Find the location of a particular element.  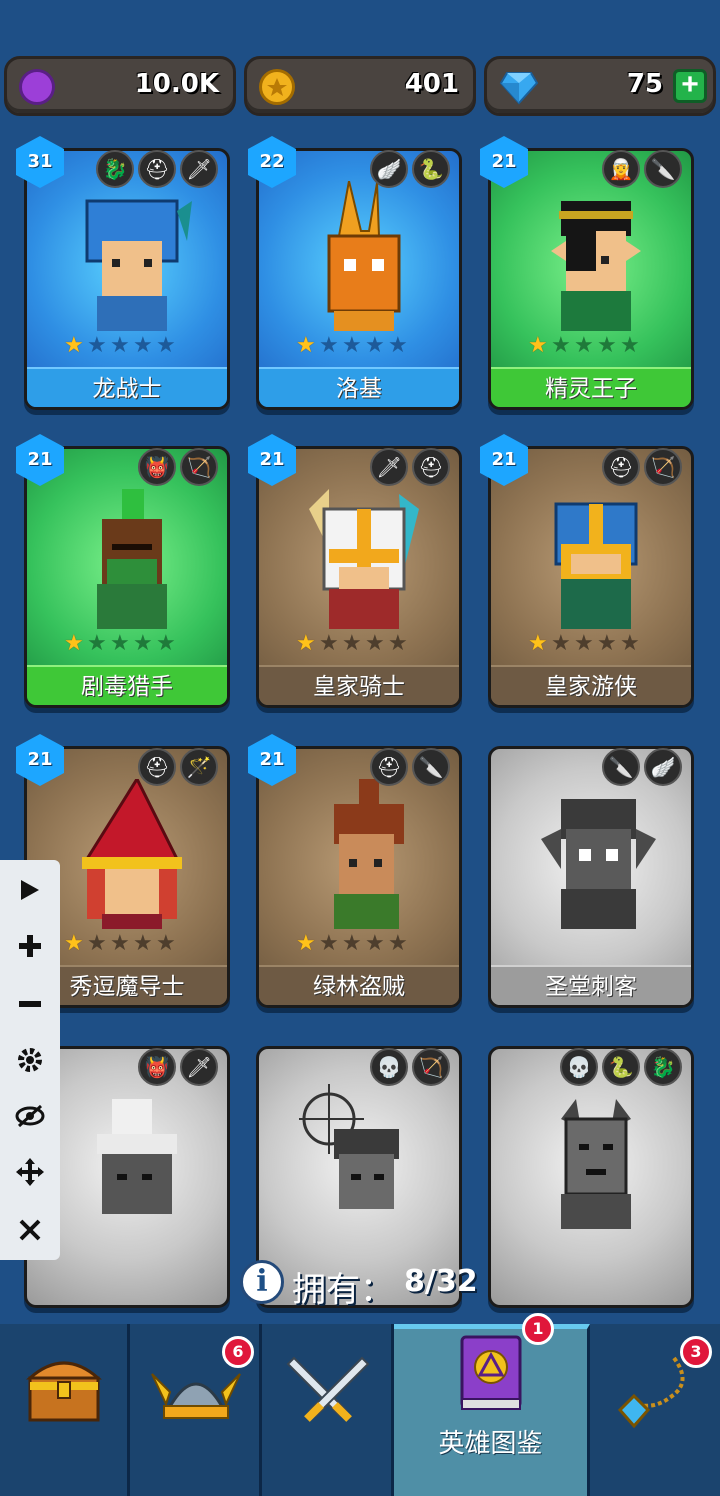

codex-badge: 1 is located at coordinates (538, 1329).